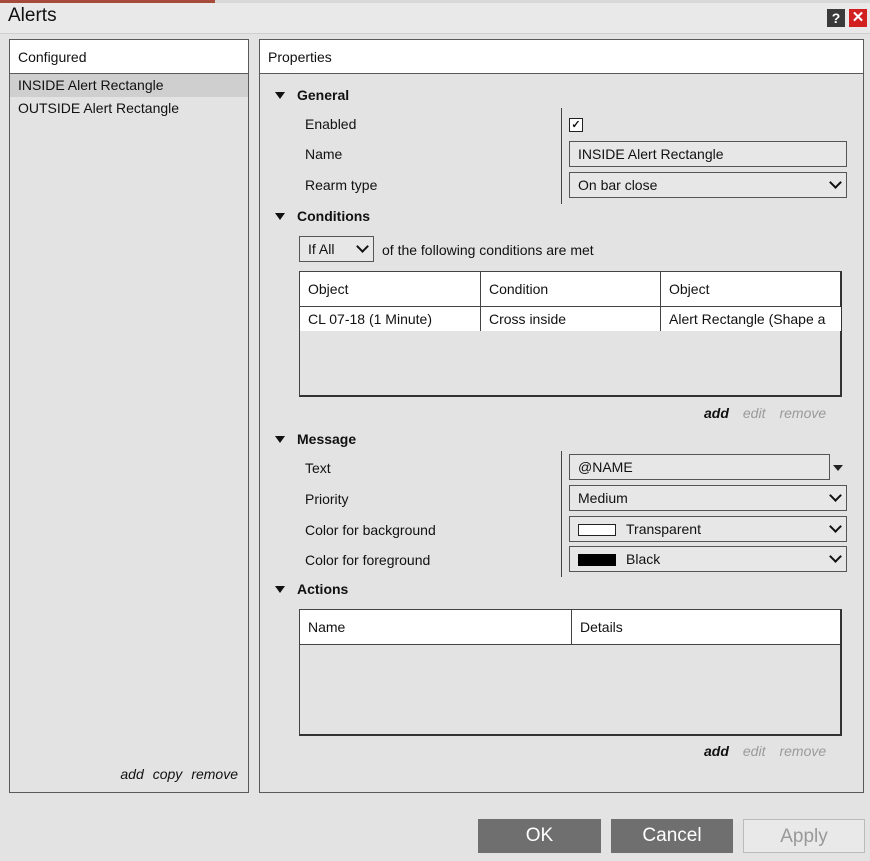 This screenshot has width=870, height=861. I want to click on priority-value: Medium, so click(603, 498).